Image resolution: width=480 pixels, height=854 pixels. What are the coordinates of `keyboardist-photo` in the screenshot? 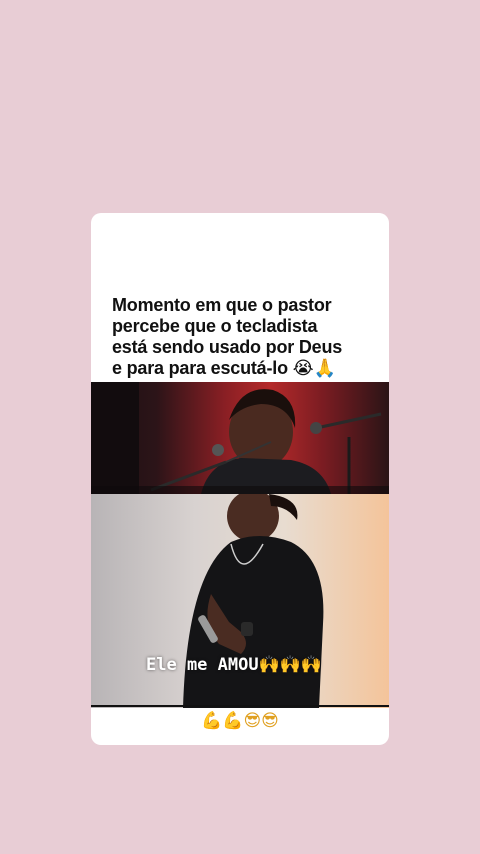 It's located at (240, 438).